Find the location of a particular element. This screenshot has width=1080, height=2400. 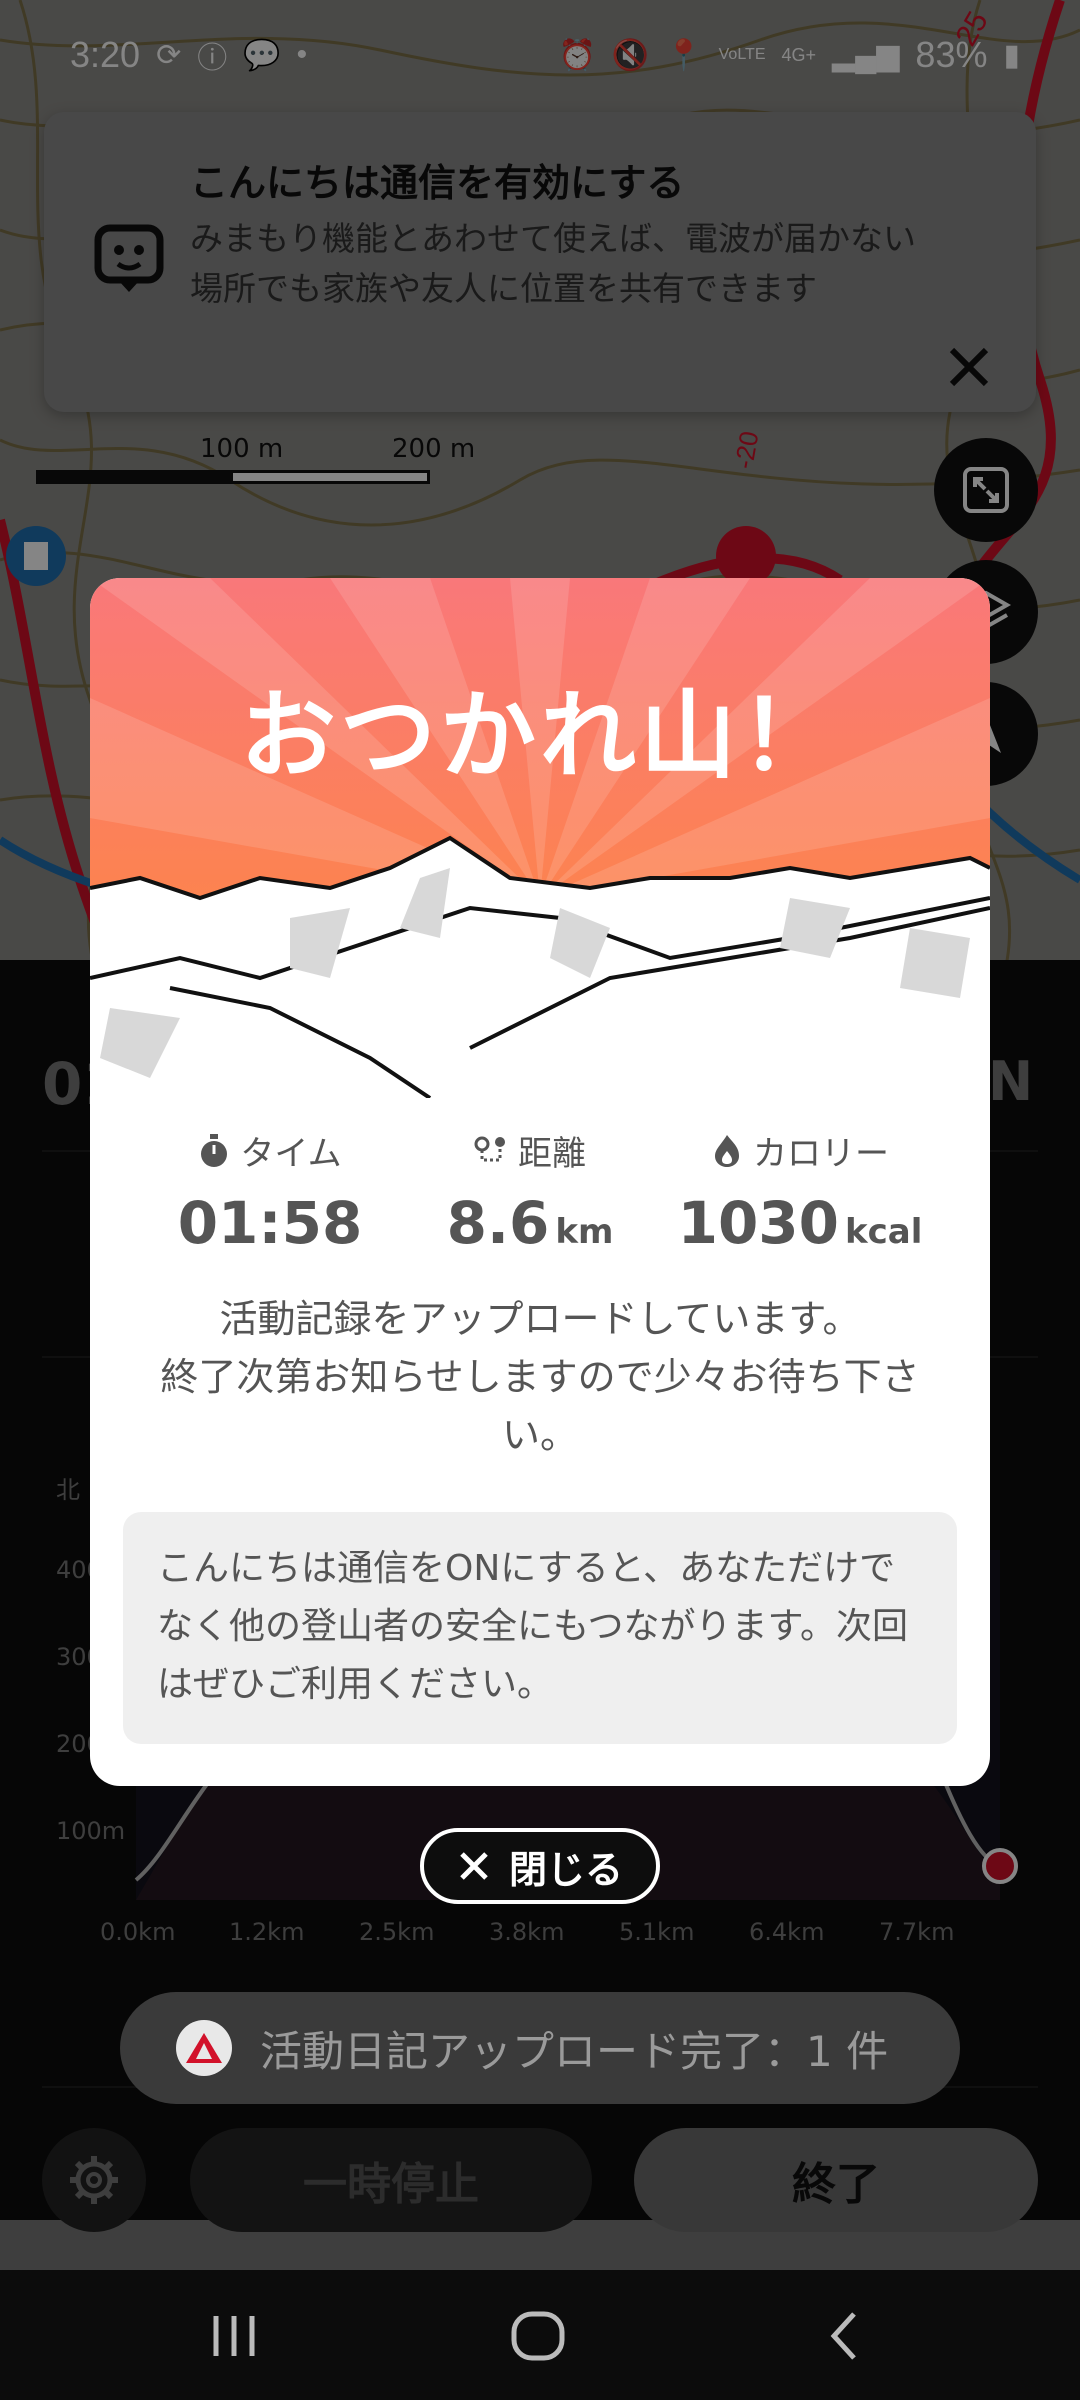

toast-text: 活動日記アップロード完了：1 件 is located at coordinates (574, 2051).